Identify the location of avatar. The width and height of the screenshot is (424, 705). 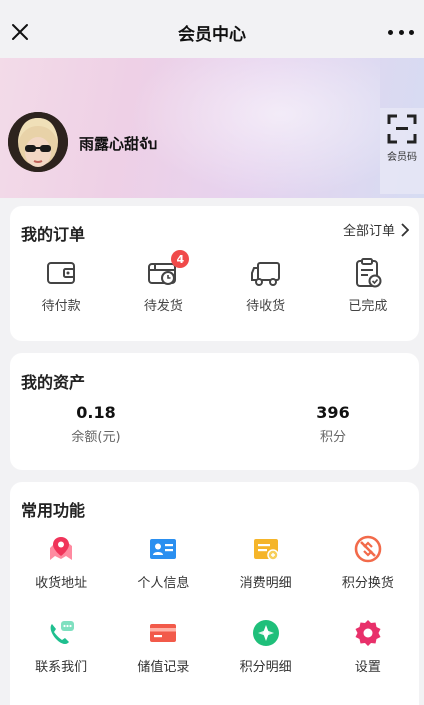
(38, 142).